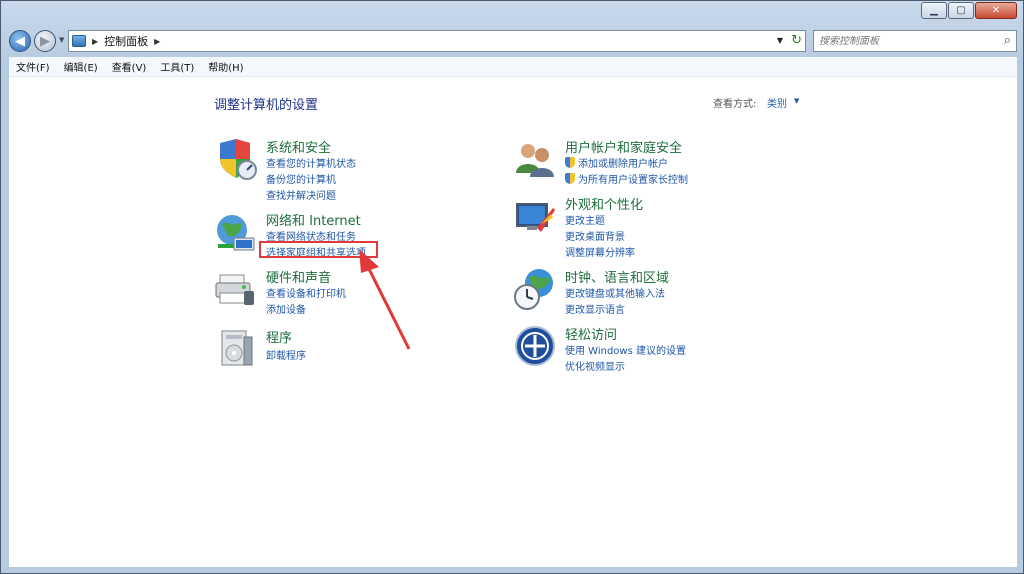  I want to click on link-troubleshoot: 查找并解决问题, so click(301, 194).